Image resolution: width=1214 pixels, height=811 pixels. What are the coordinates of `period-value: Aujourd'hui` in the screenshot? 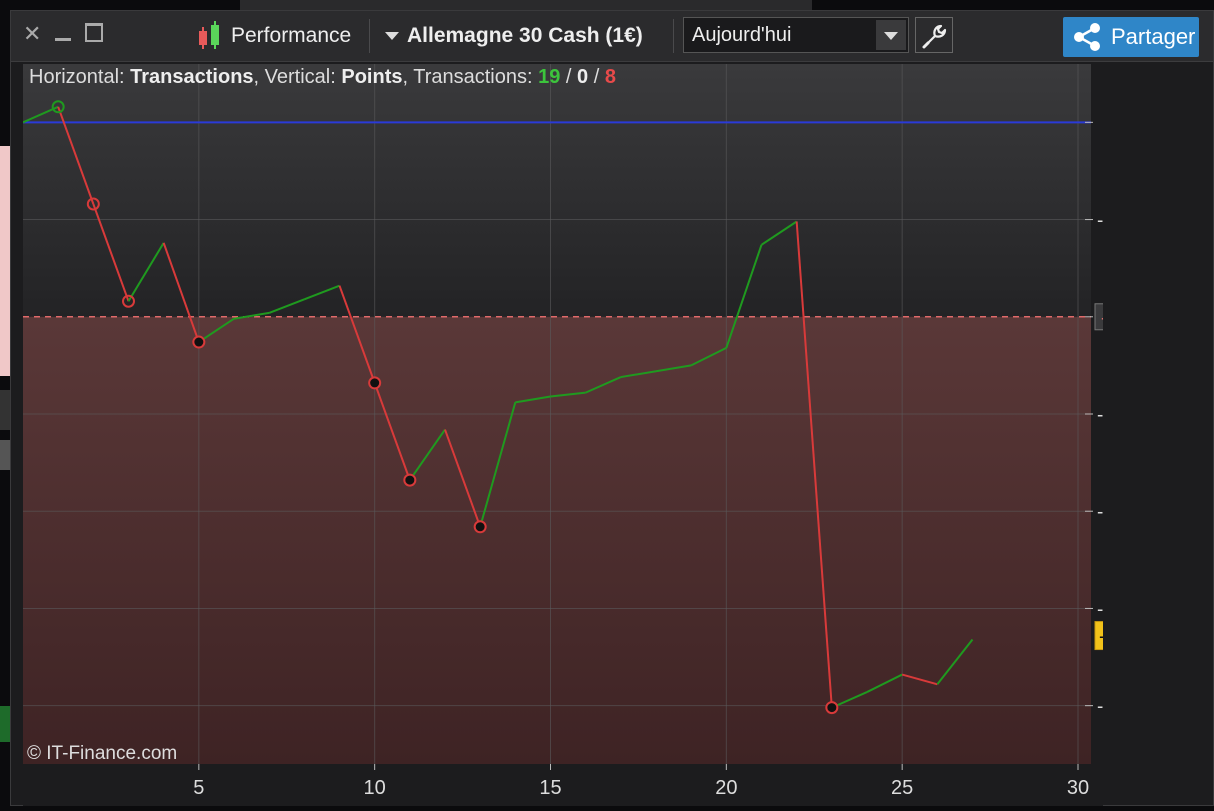 It's located at (742, 35).